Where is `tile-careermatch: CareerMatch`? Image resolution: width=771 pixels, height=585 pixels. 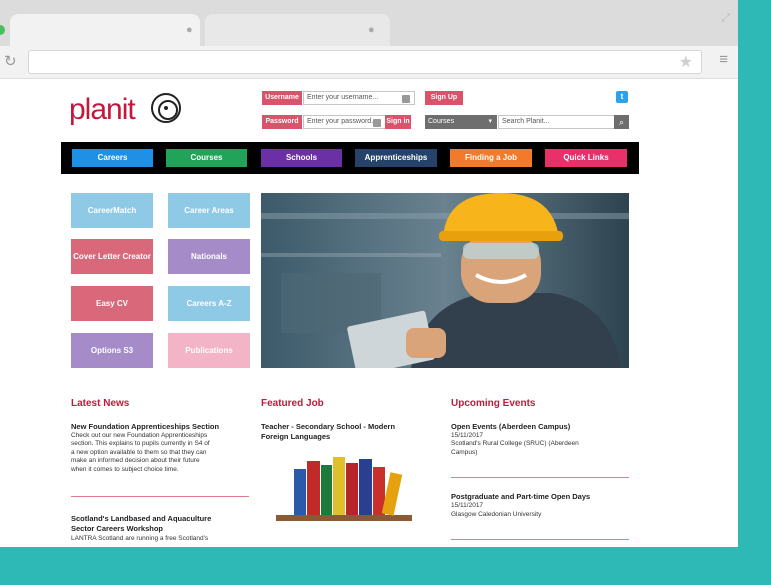 tile-careermatch: CareerMatch is located at coordinates (112, 210).